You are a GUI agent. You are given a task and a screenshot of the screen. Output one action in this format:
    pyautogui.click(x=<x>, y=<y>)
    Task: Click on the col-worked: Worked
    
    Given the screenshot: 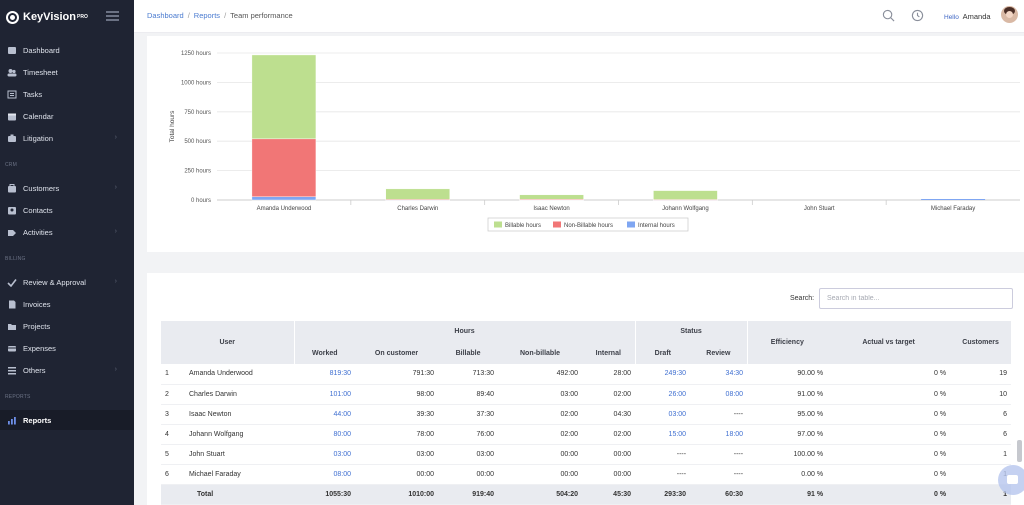 What is the action you would take?
    pyautogui.click(x=324, y=353)
    